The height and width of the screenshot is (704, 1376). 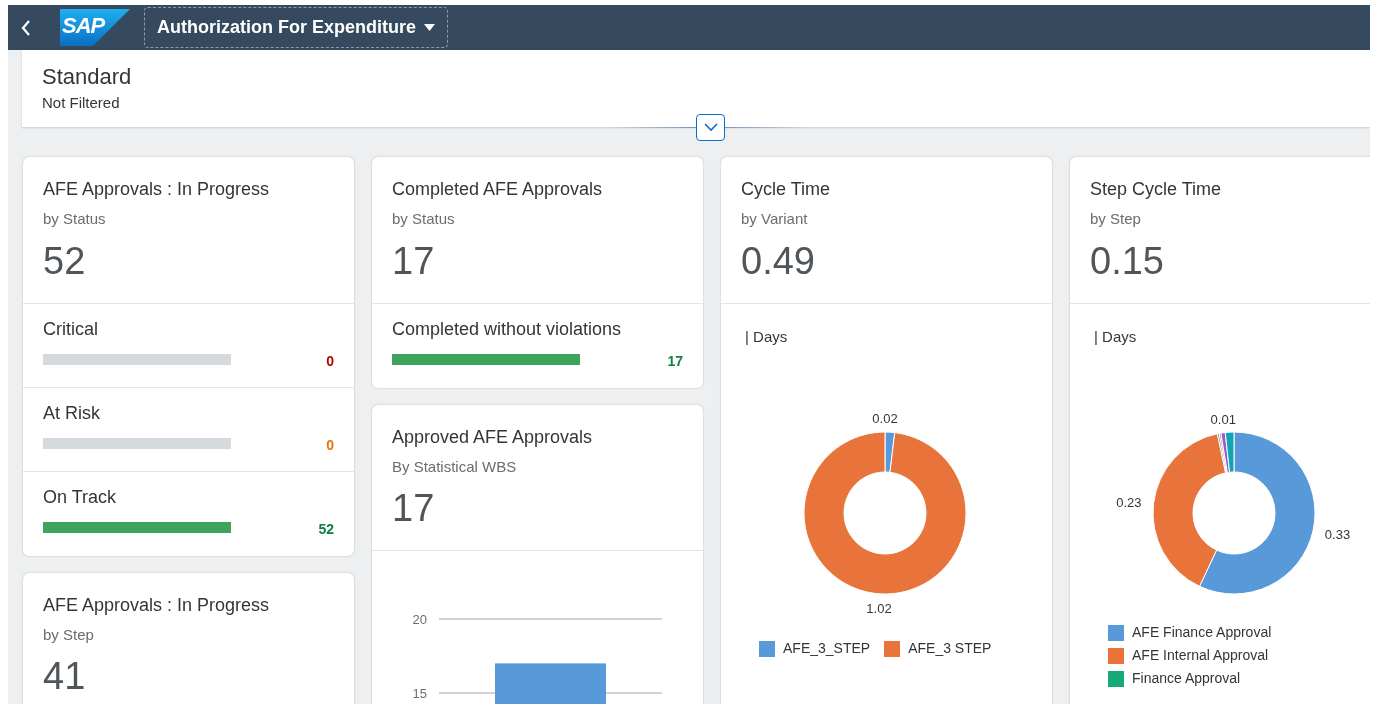 I want to click on kpi-value: 52, so click(x=65, y=260).